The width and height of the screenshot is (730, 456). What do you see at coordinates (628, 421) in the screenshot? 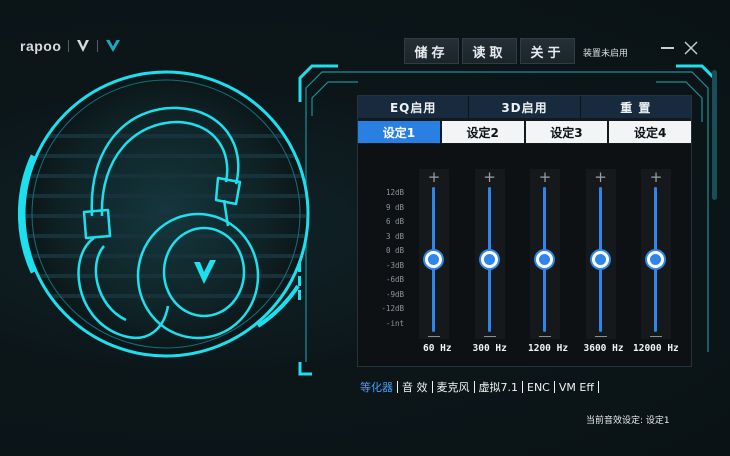
I see `current-preset-text: 当前音效设定: 设定1` at bounding box center [628, 421].